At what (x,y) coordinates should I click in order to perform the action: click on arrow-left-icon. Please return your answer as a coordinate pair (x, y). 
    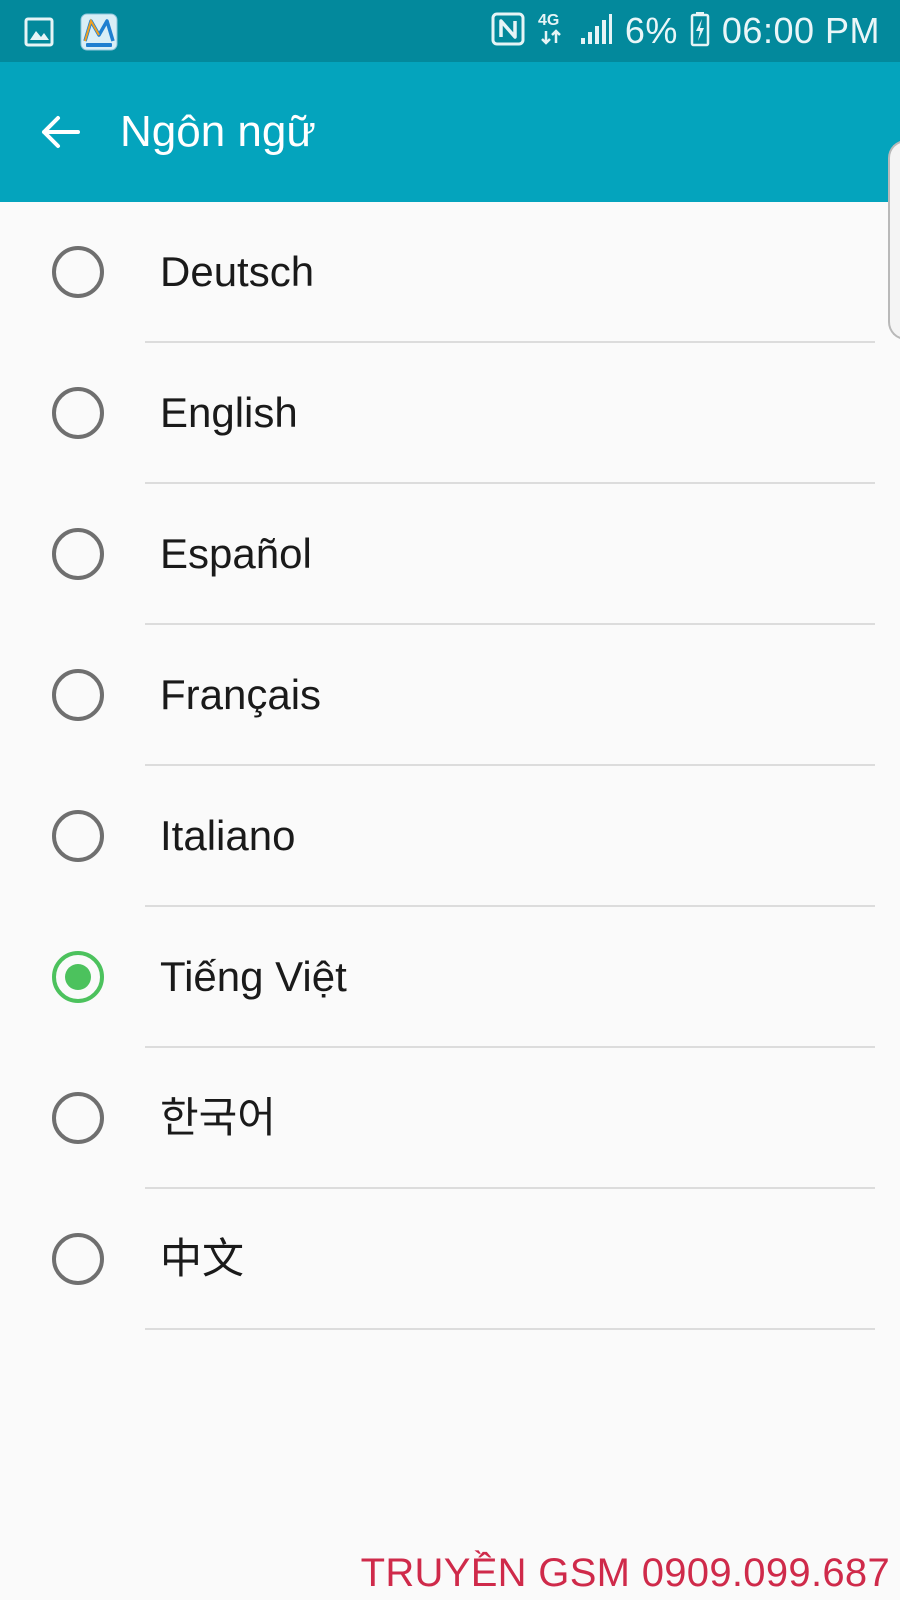
    Looking at the image, I should click on (61, 132).